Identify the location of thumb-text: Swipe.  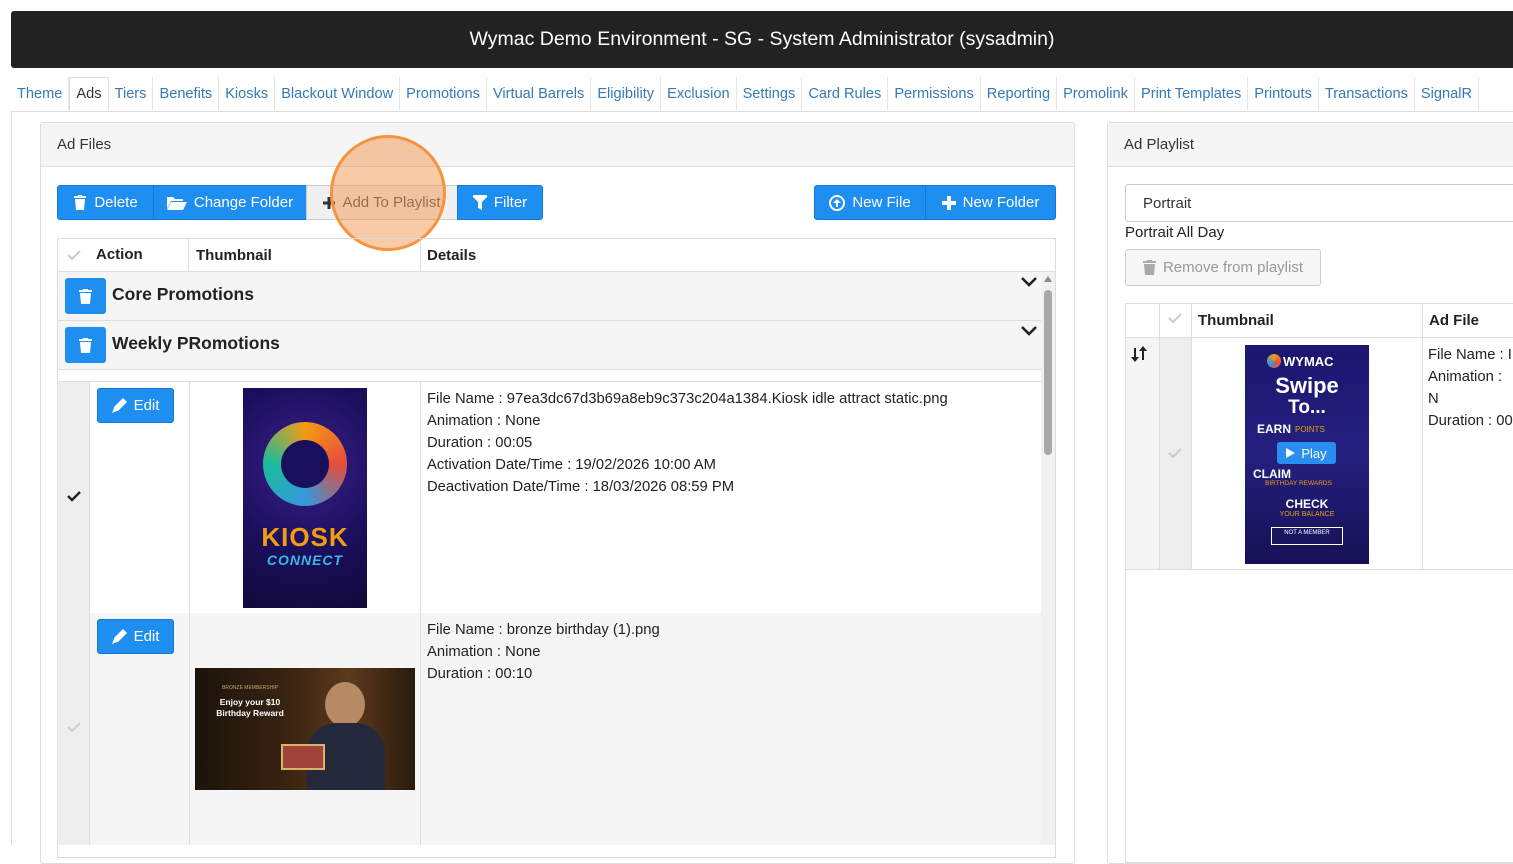
(1307, 385).